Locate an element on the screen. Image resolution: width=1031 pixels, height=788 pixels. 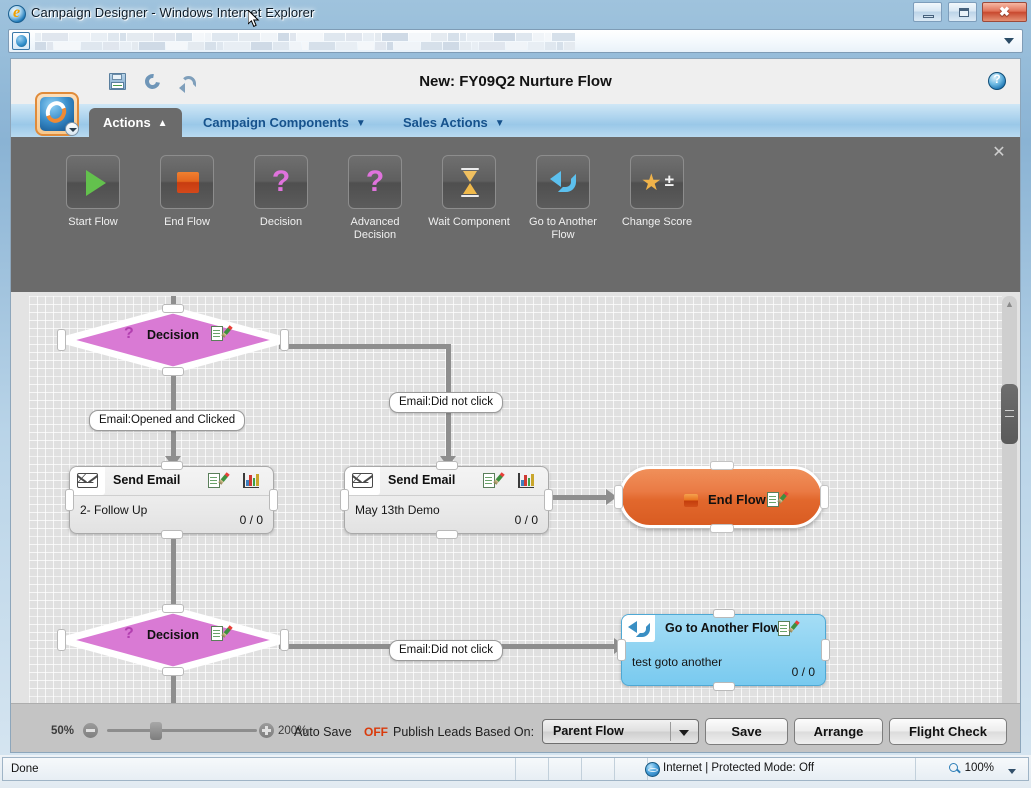
node-body-text: test goto another is located at coordinates (677, 662).